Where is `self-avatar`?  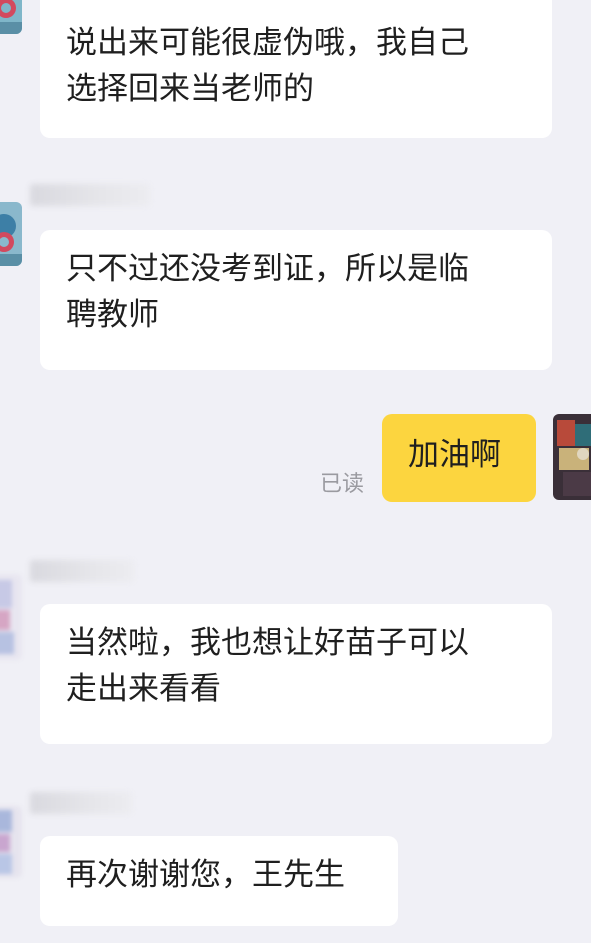 self-avatar is located at coordinates (572, 457).